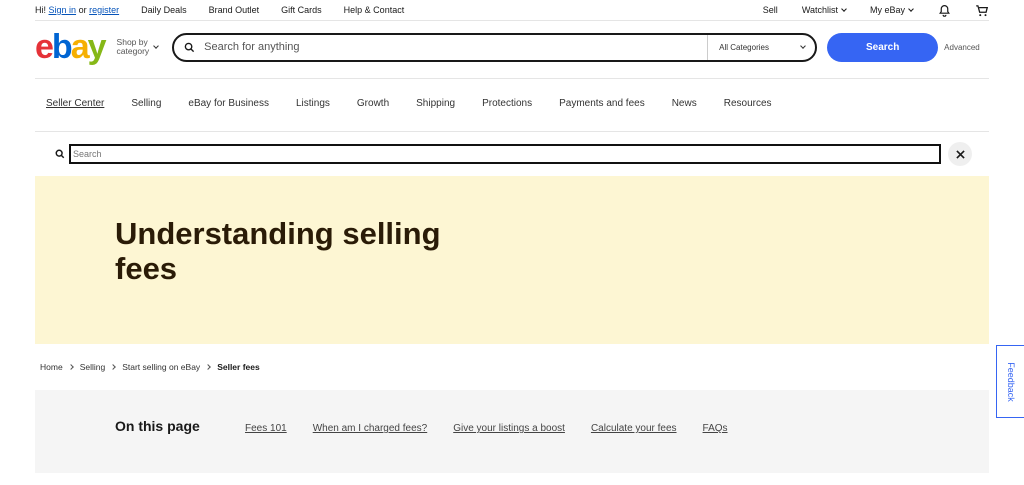  Describe the element at coordinates (962, 47) in the screenshot. I see `advanced-search-link: Advanced` at that location.